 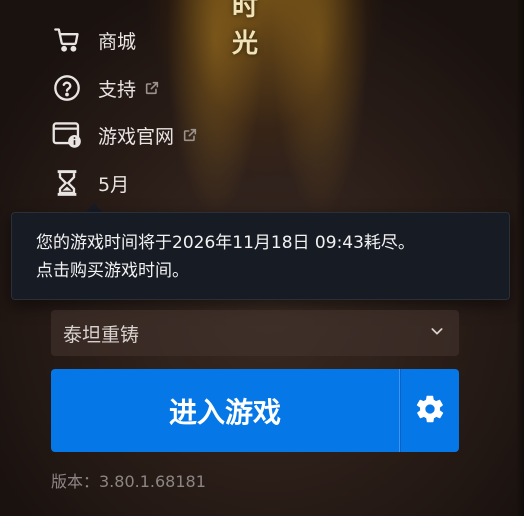 I want to click on play-button-label: 进入游戏, so click(x=224, y=412).